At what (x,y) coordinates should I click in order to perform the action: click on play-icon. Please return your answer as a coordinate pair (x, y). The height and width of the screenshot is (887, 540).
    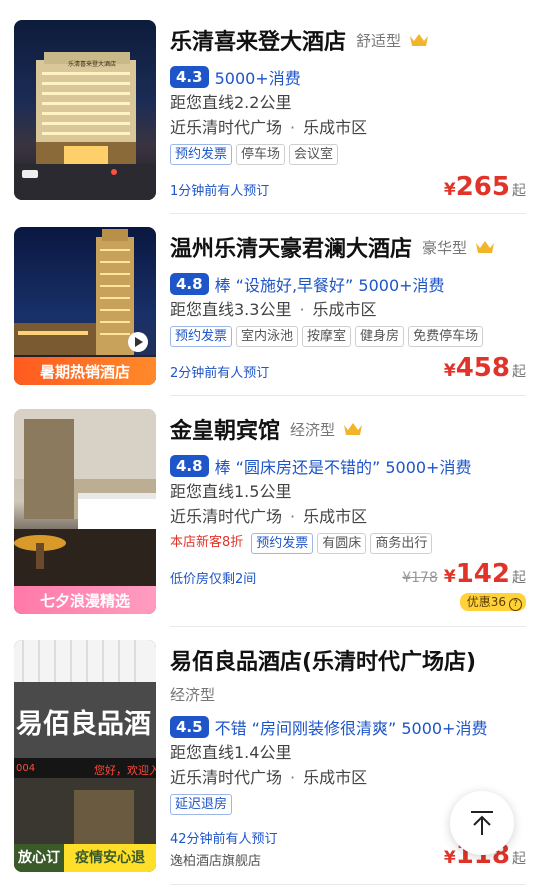
    Looking at the image, I should click on (138, 342).